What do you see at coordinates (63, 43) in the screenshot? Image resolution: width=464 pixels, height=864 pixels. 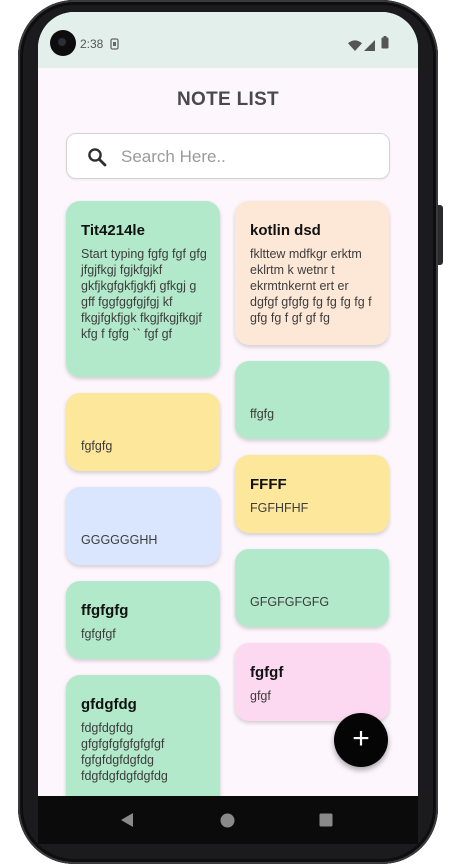 I see `front-camera` at bounding box center [63, 43].